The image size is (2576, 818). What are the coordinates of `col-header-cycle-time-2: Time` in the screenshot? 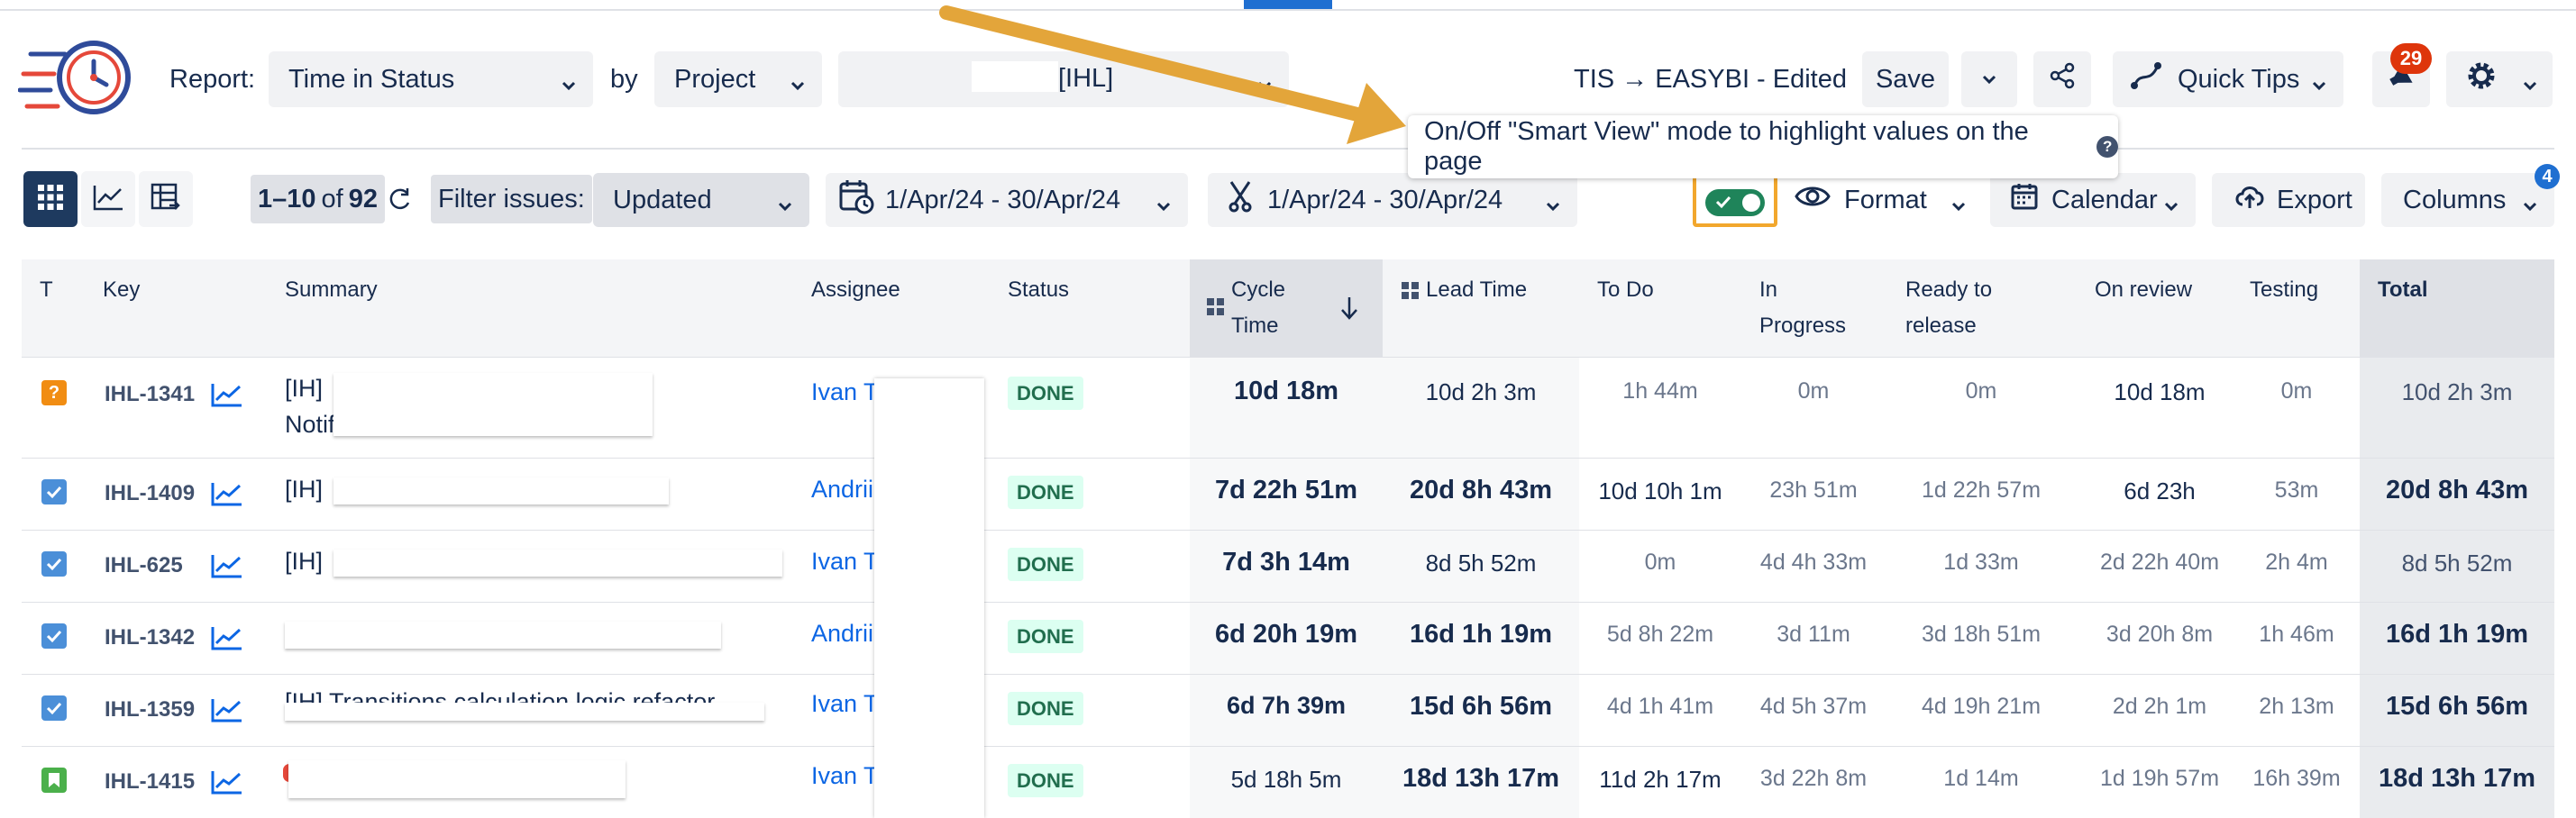 It's located at (1254, 326).